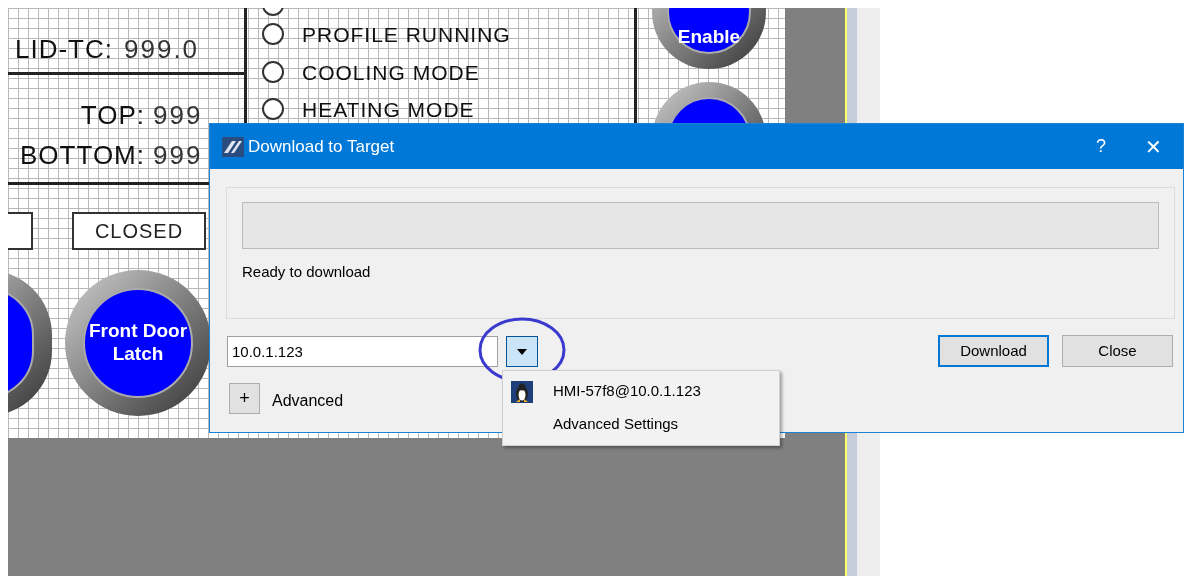 The height and width of the screenshot is (576, 1184). Describe the element at coordinates (321, 146) in the screenshot. I see `window-title: Download to Target` at that location.